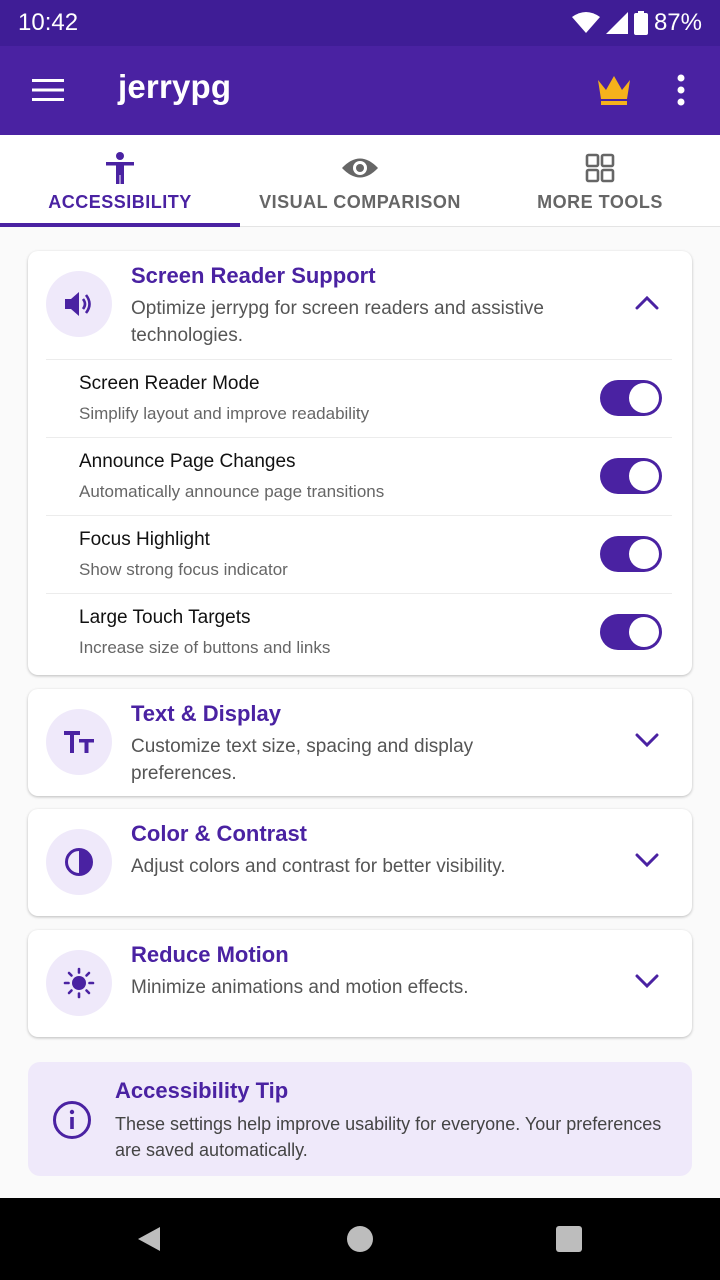  What do you see at coordinates (48, 90) in the screenshot?
I see `menu-icon` at bounding box center [48, 90].